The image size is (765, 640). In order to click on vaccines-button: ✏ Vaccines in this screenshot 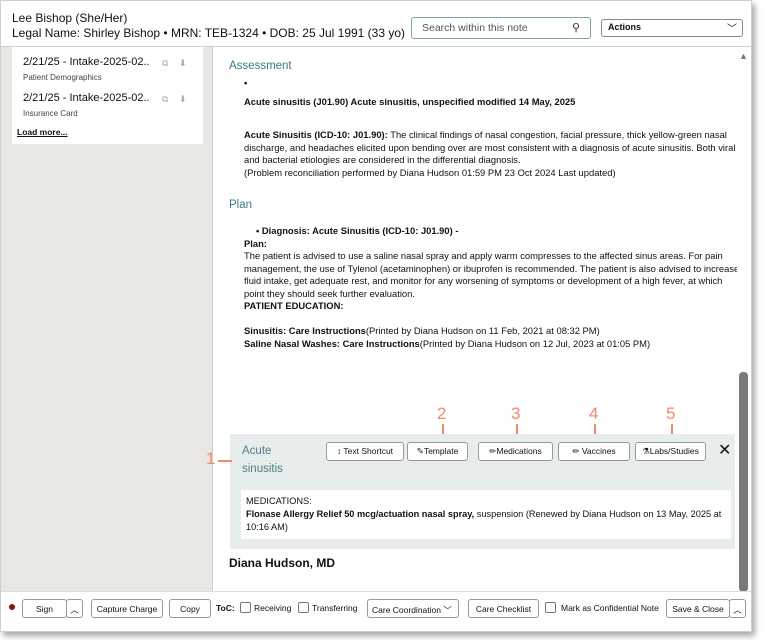, I will do `click(594, 451)`.